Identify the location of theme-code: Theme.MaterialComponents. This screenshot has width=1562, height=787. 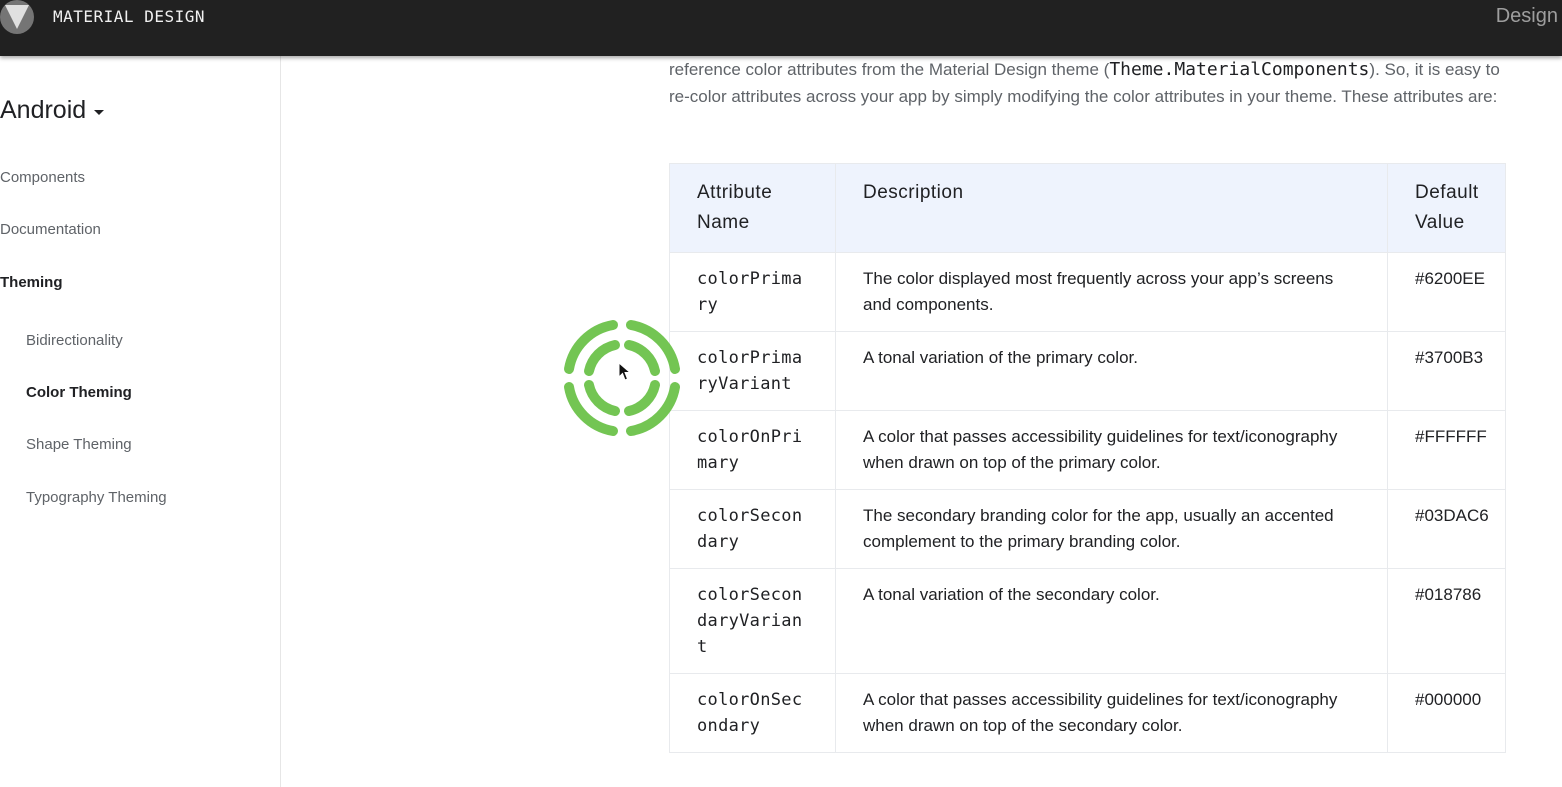
(1239, 69).